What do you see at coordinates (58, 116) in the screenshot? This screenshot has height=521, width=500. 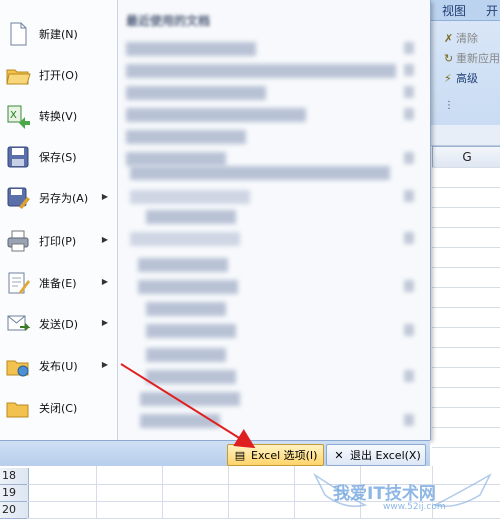 I see `menu-item-convert: X 转换(V)` at bounding box center [58, 116].